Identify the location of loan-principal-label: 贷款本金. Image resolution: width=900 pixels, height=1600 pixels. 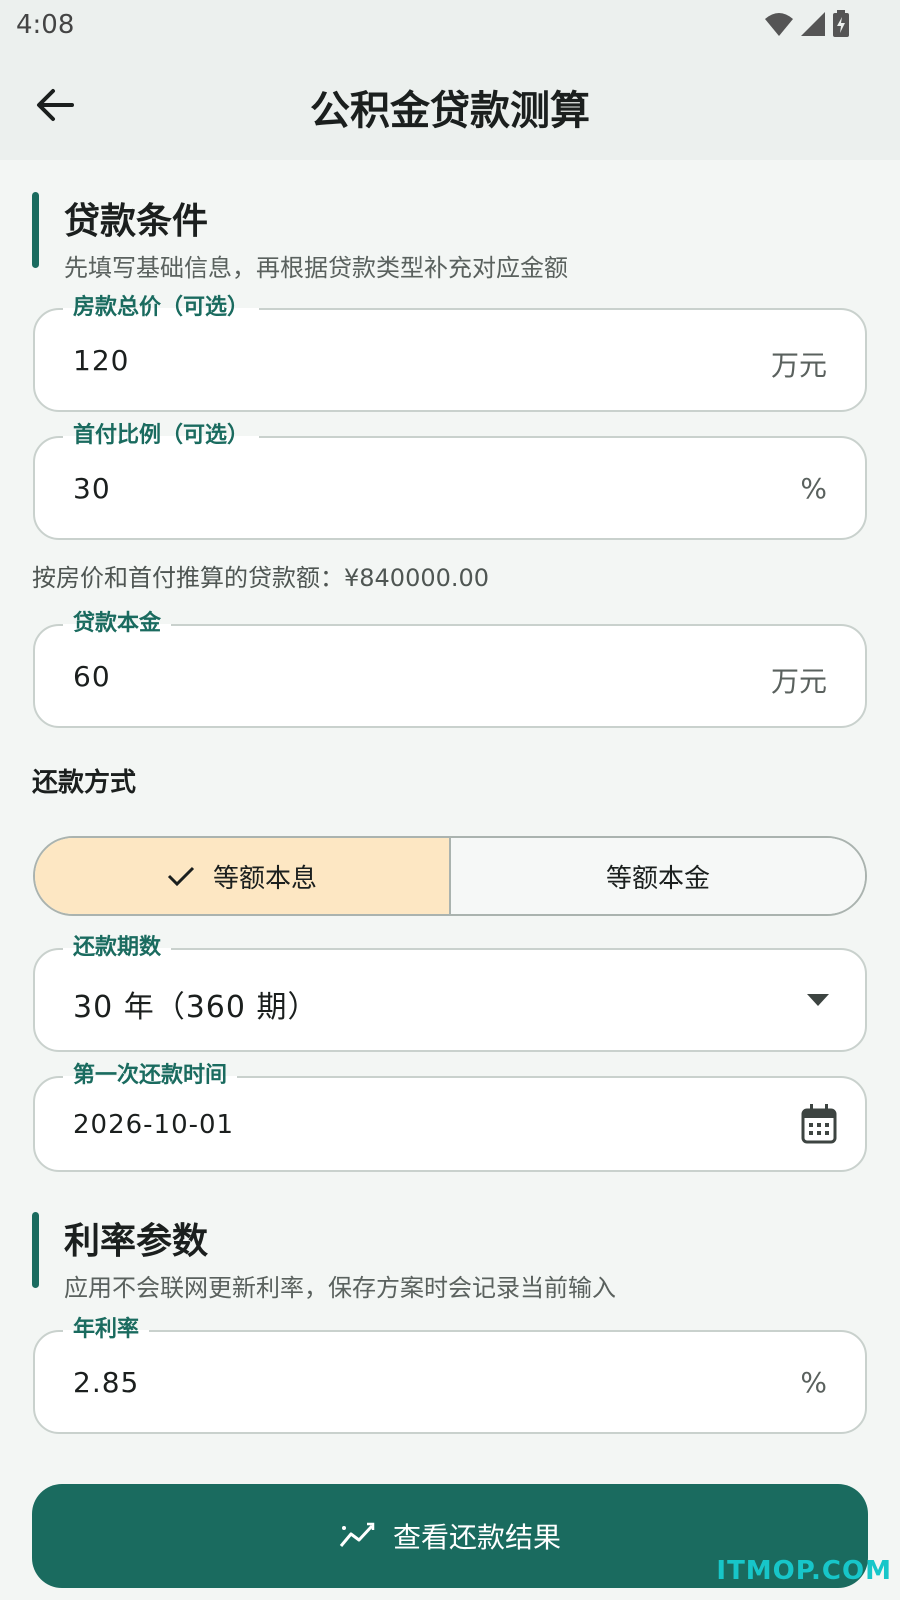
(117, 624).